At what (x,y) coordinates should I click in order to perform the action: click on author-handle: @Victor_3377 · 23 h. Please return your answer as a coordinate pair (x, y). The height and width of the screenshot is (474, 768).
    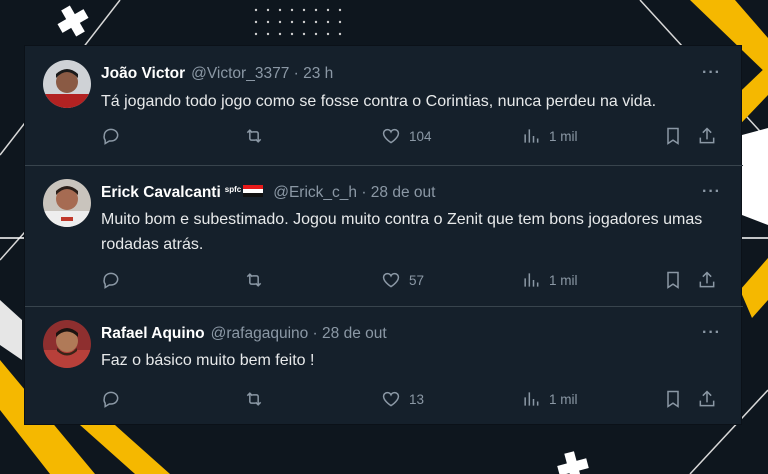
    Looking at the image, I should click on (262, 74).